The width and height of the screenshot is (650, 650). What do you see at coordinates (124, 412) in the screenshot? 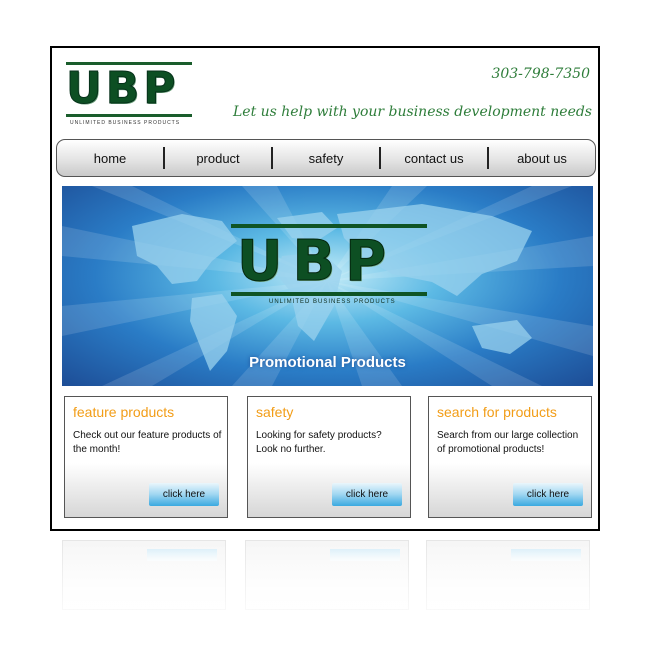
I see `box-title: feature products` at bounding box center [124, 412].